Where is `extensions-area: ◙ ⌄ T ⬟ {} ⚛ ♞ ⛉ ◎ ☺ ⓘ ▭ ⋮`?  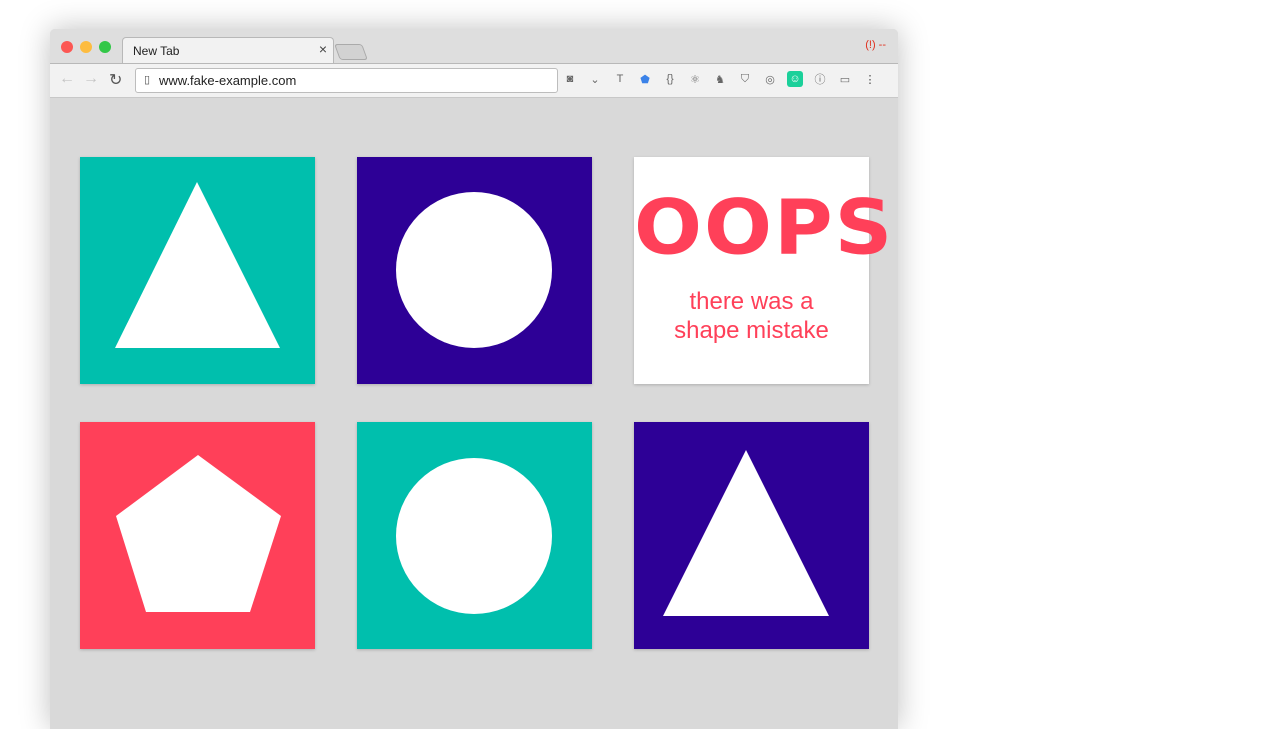
extensions-area: ◙ ⌄ T ⬟ {} ⚛ ♞ ⛉ ◎ ☺ ⓘ ▭ ⋮ is located at coordinates (720, 79).